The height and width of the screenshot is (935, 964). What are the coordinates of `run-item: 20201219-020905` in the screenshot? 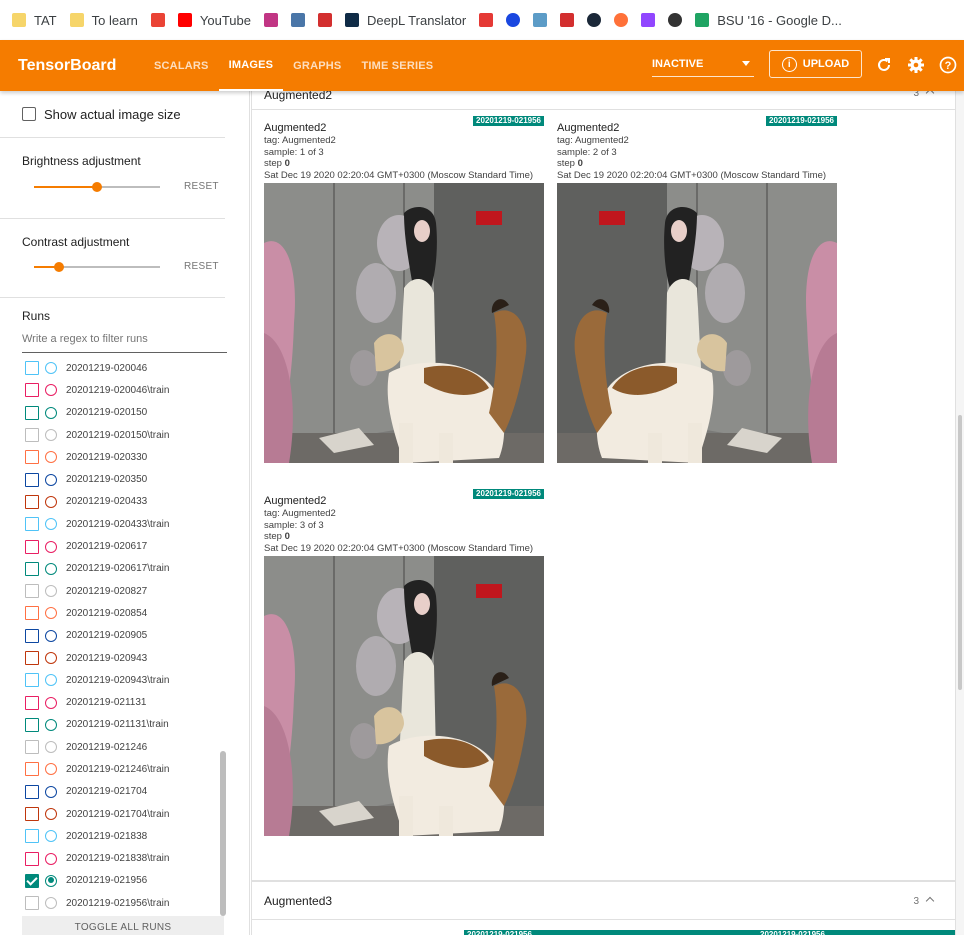 It's located at (125, 636).